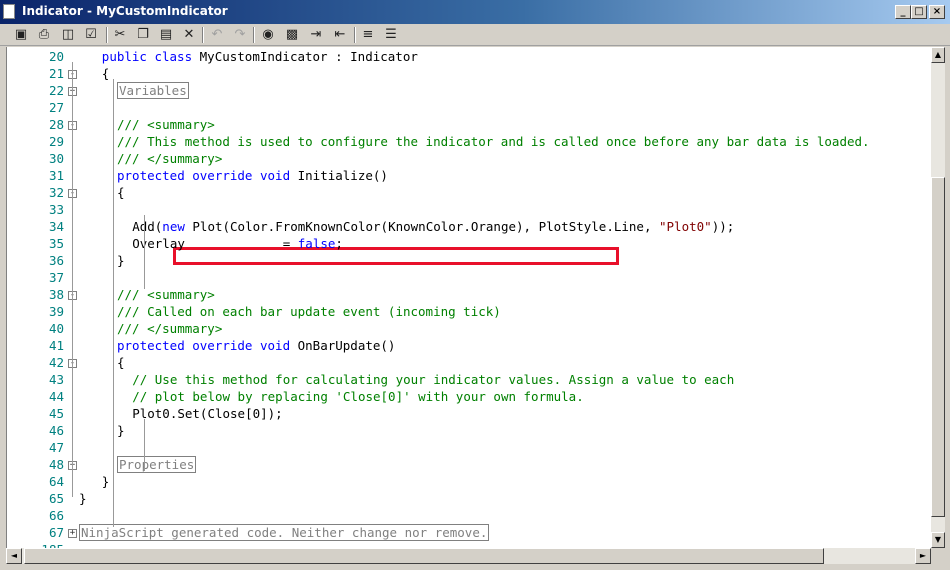 The width and height of the screenshot is (950, 570). I want to click on collapsed-region: Properties, so click(157, 464).